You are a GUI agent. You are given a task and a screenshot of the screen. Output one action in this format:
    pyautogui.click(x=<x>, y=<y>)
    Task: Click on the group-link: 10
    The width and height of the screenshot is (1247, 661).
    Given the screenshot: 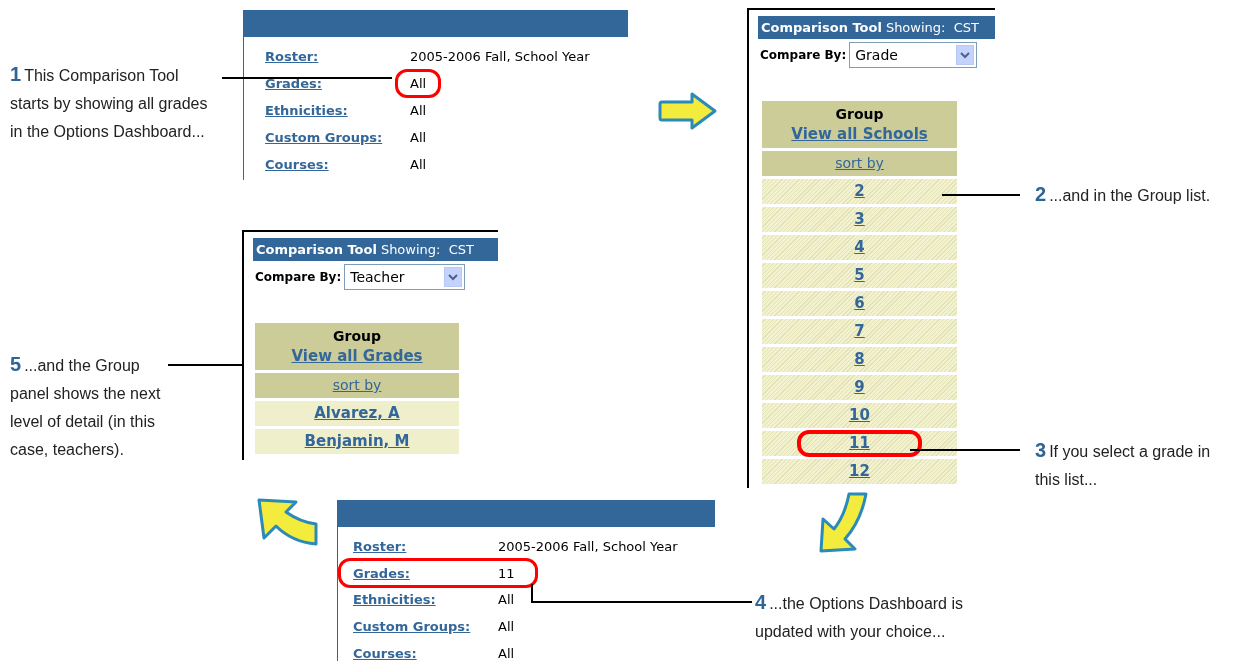 What is the action you would take?
    pyautogui.click(x=859, y=415)
    